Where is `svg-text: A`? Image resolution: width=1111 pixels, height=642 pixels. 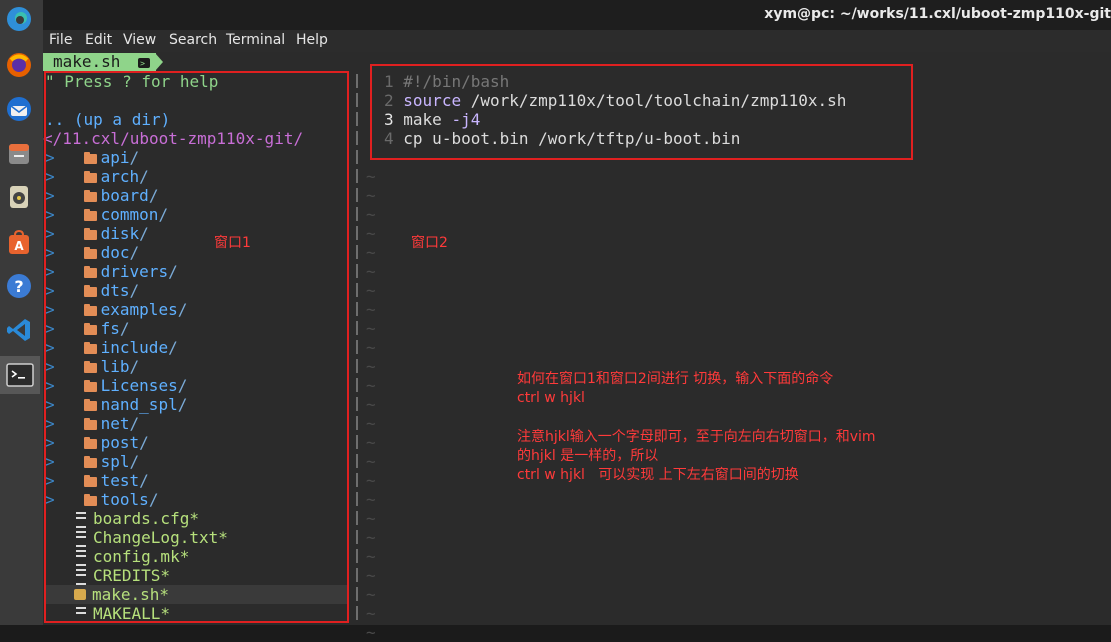
svg-text: A is located at coordinates (19, 246).